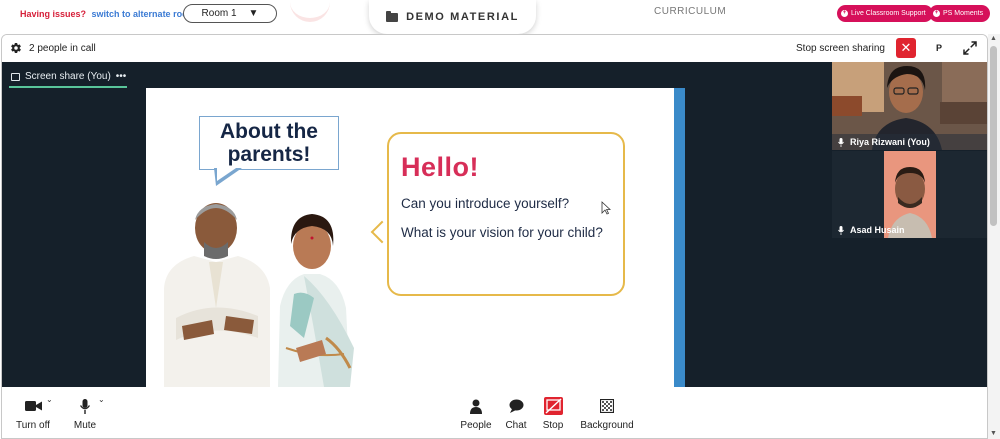 This screenshot has width=1000, height=439. What do you see at coordinates (994, 236) in the screenshot?
I see `page-scrollbar: ▲ ▼` at bounding box center [994, 236].